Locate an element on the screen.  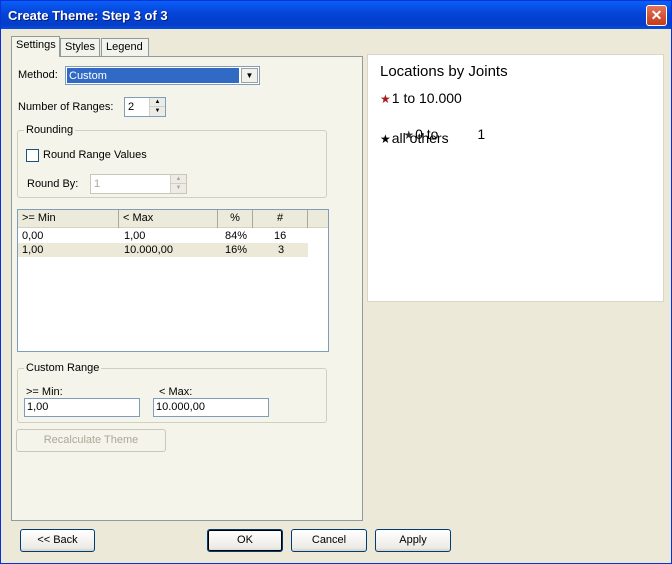
tab-styles: Styles is located at coordinates (80, 47).